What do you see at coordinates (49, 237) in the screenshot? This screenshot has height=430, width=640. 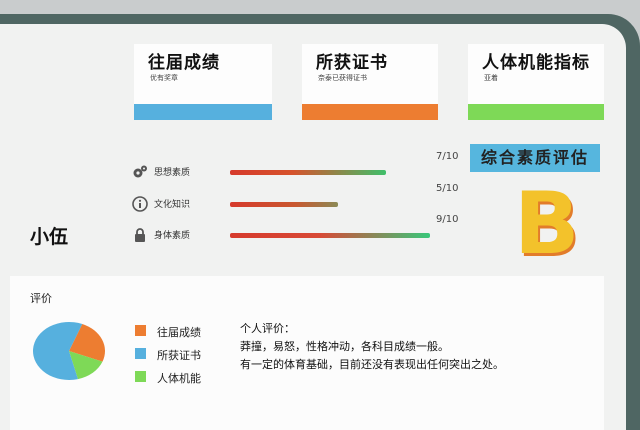 I see `student-name: 小伍` at bounding box center [49, 237].